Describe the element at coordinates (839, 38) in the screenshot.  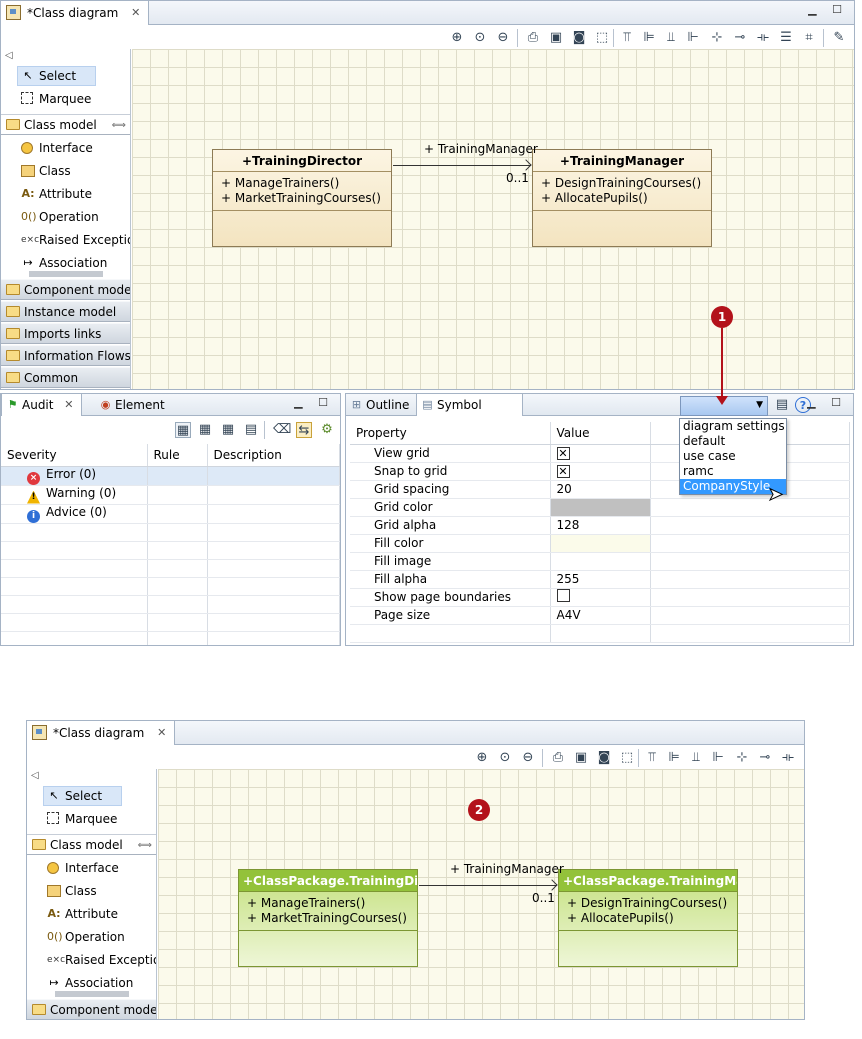
I see `format-brush-icon: ✎` at that location.